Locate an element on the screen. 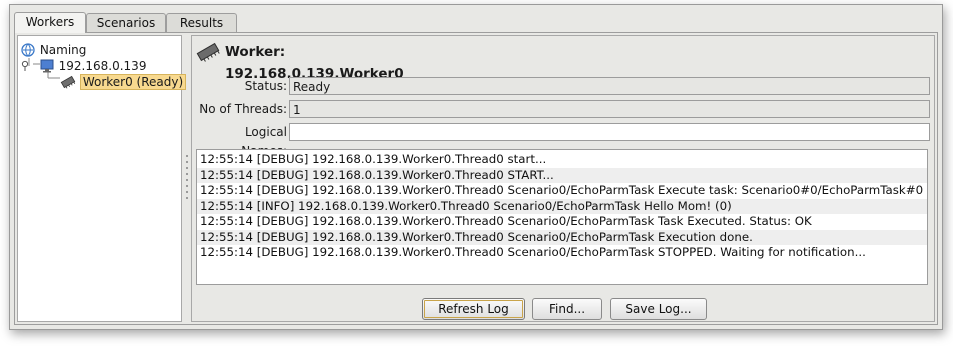 The image size is (953, 346). tree-label-host: 192.168.0.139 is located at coordinates (102, 66).